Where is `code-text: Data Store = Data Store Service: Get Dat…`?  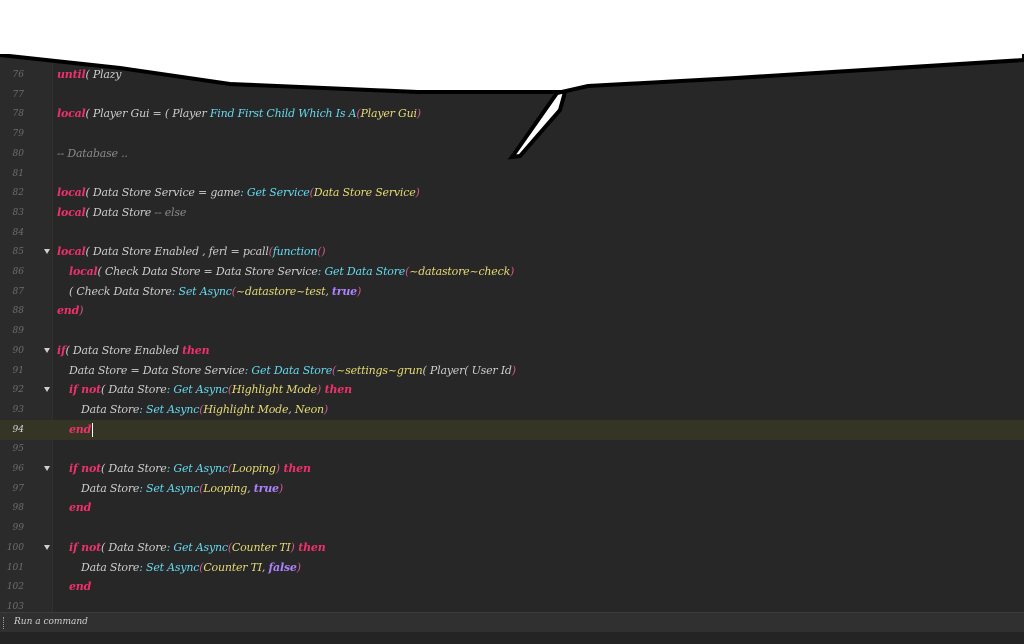 code-text: Data Store = Data Store Service: Get Dat… is located at coordinates (292, 370).